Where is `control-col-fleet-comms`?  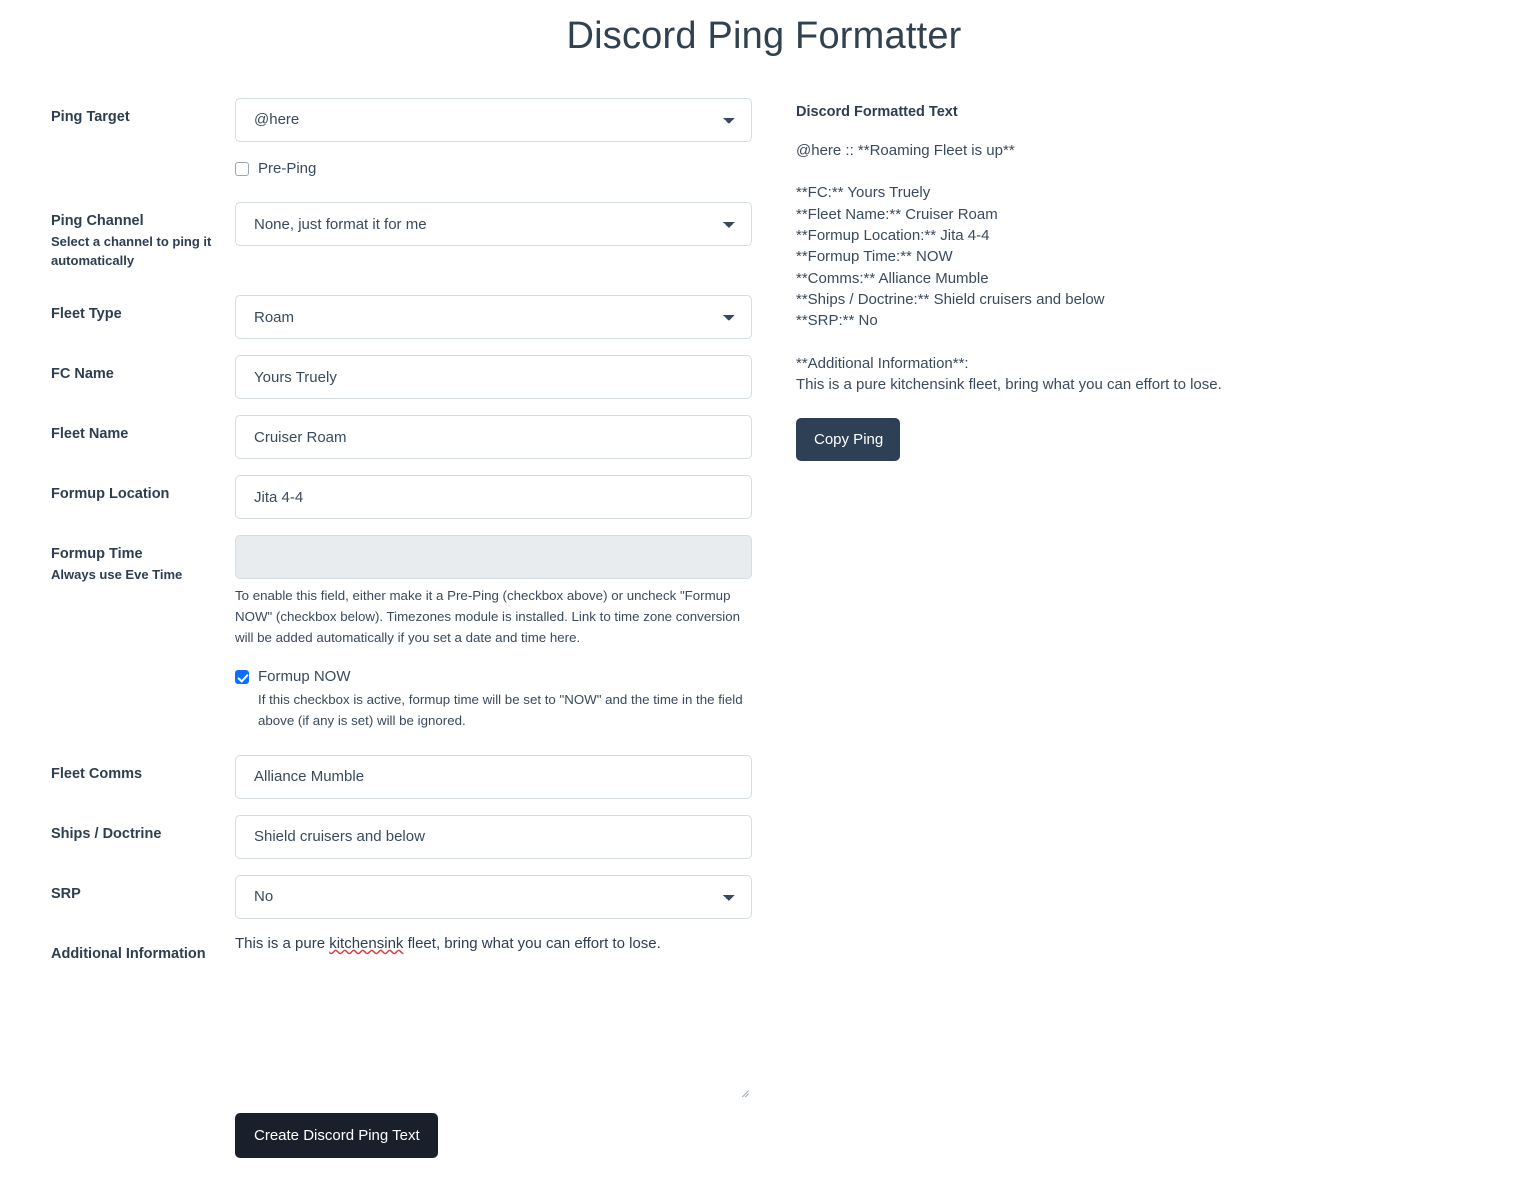
control-col-fleet-comms is located at coordinates (493, 776).